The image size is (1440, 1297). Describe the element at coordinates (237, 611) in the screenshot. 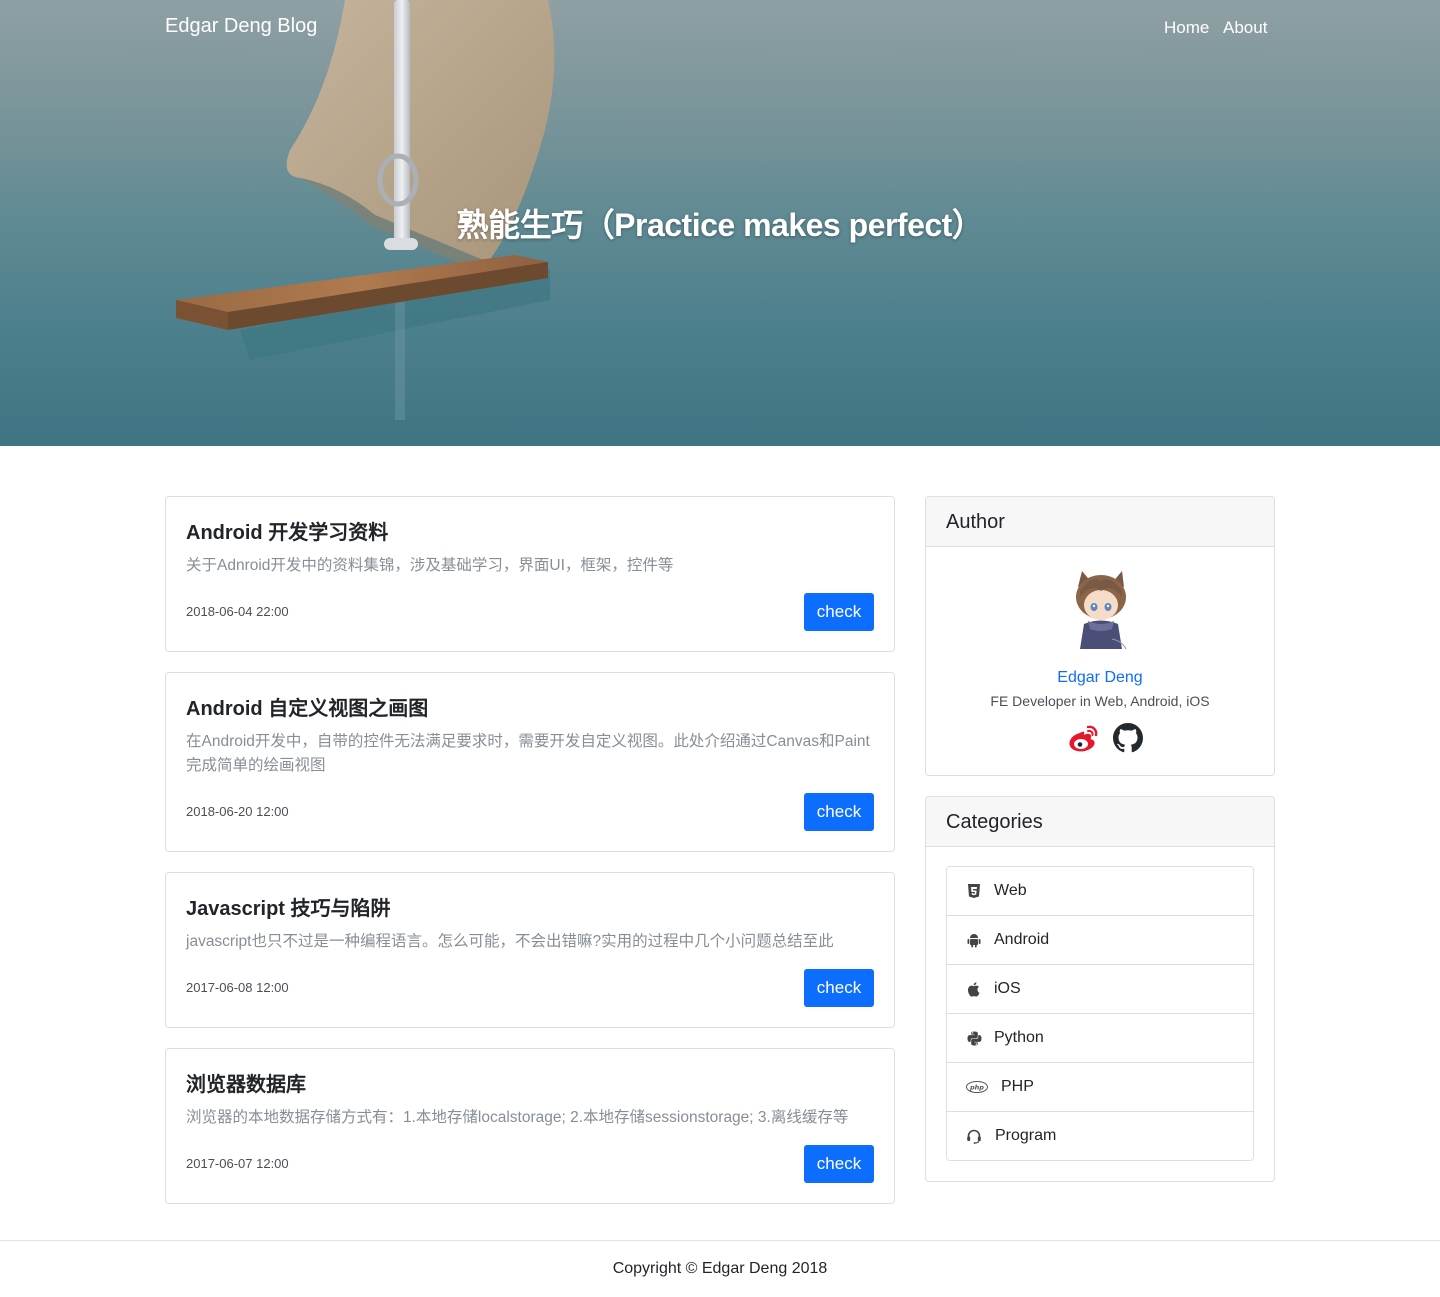

I see `post-date: 2018-06-04 22:00` at that location.